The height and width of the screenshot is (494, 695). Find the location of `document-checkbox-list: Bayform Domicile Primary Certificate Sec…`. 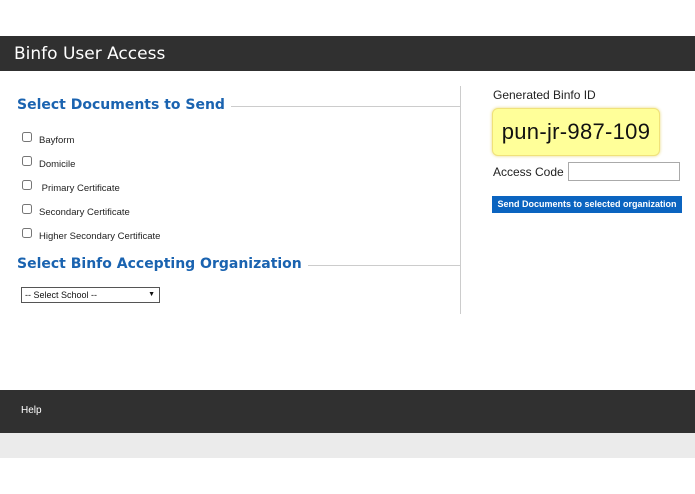

document-checkbox-list: Bayform Domicile Primary Certificate Sec… is located at coordinates (91, 188).